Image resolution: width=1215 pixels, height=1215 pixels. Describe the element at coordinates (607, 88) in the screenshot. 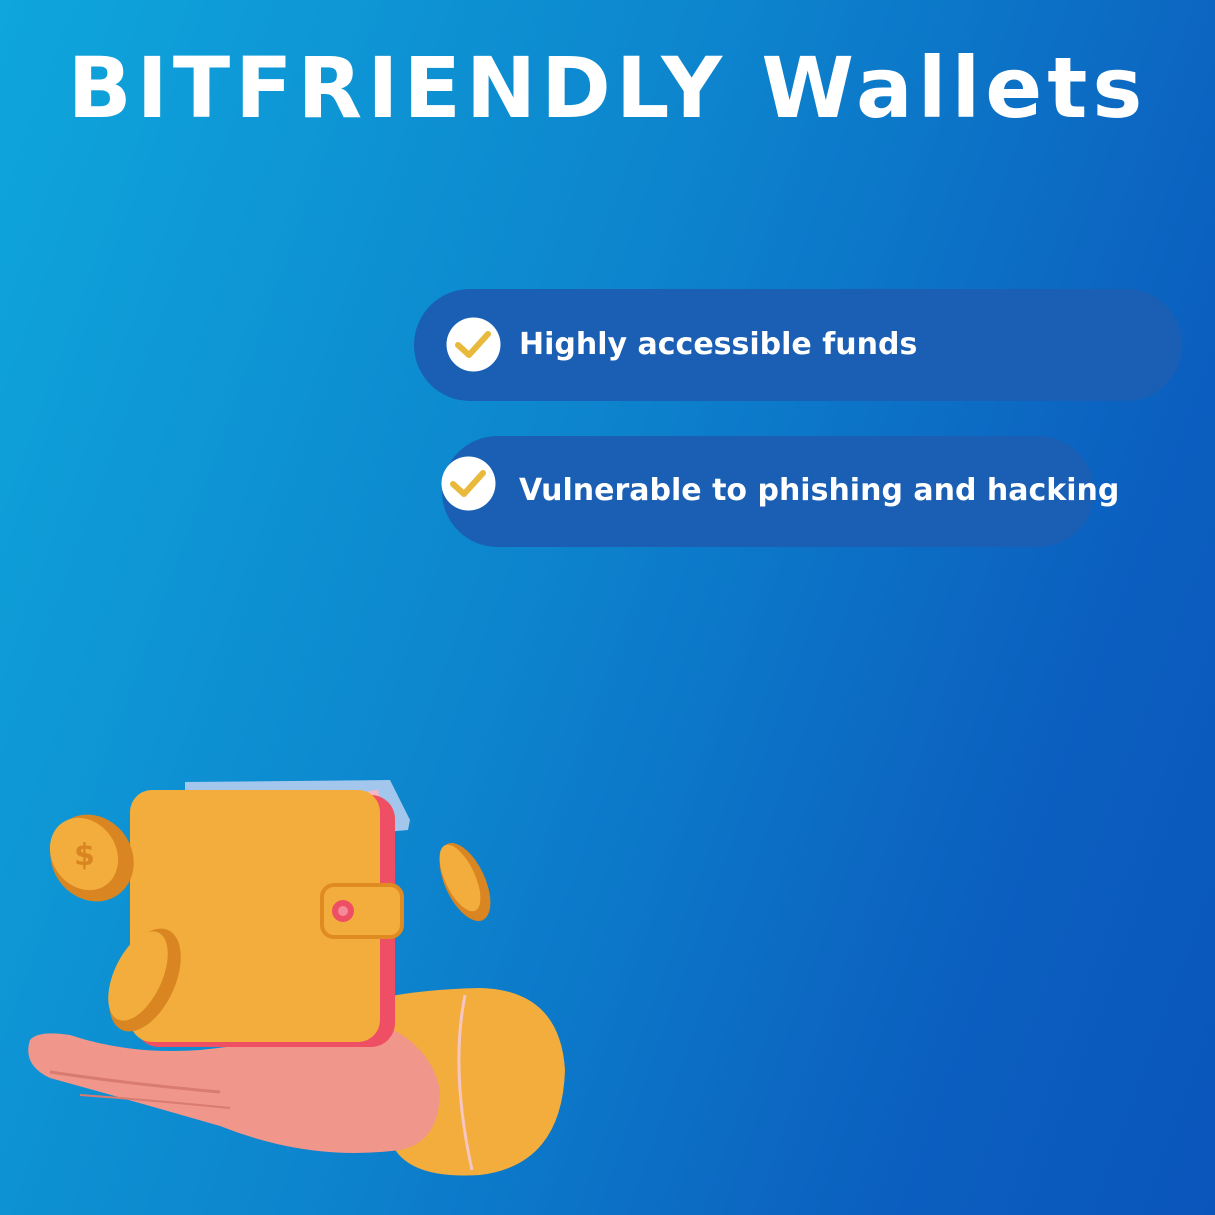

I see `page-title: BITFRIENDLY Wallets` at that location.